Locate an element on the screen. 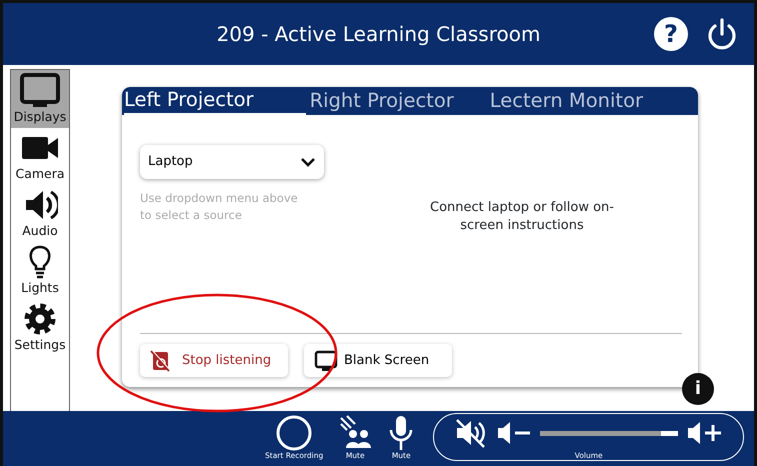  volume-up-icon is located at coordinates (705, 433).